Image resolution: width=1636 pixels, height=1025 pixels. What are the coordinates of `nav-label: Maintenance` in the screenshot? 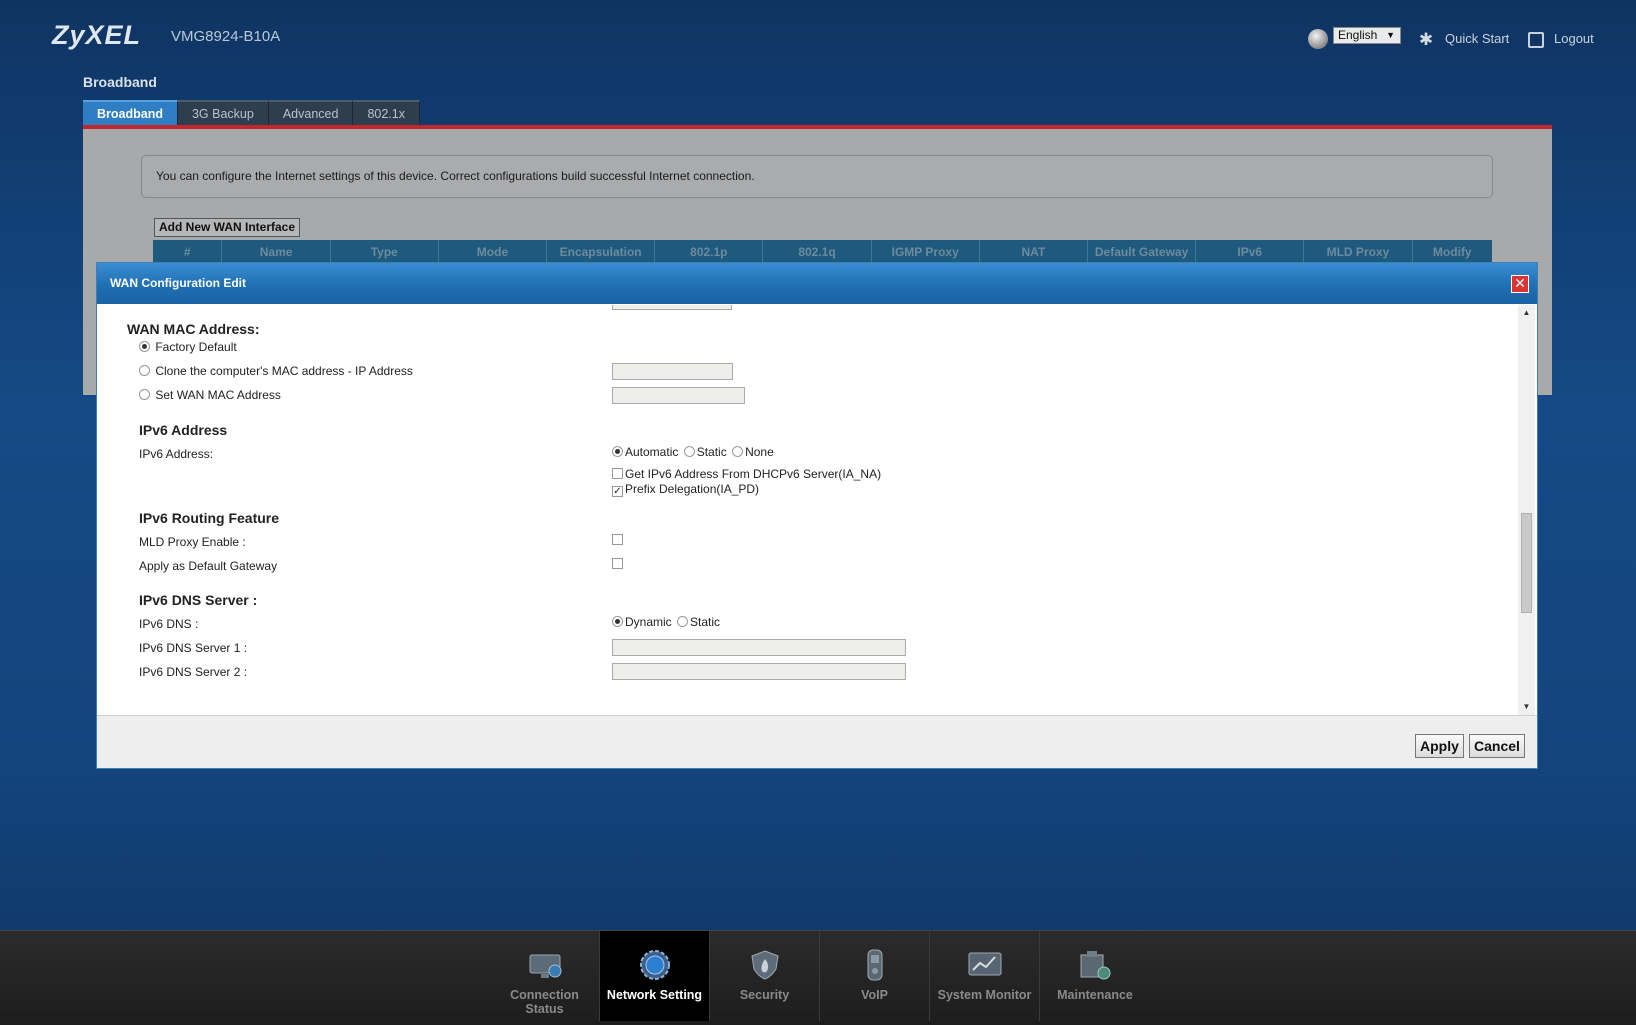 It's located at (1095, 995).